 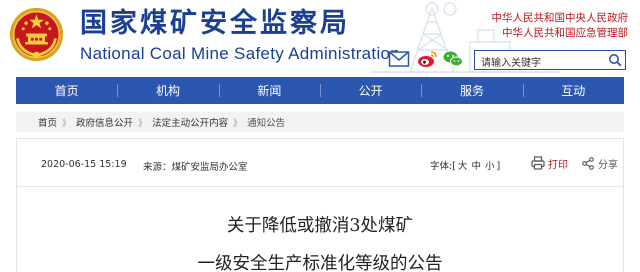 I want to click on breadcrumb-home: 首页, so click(x=47, y=122).